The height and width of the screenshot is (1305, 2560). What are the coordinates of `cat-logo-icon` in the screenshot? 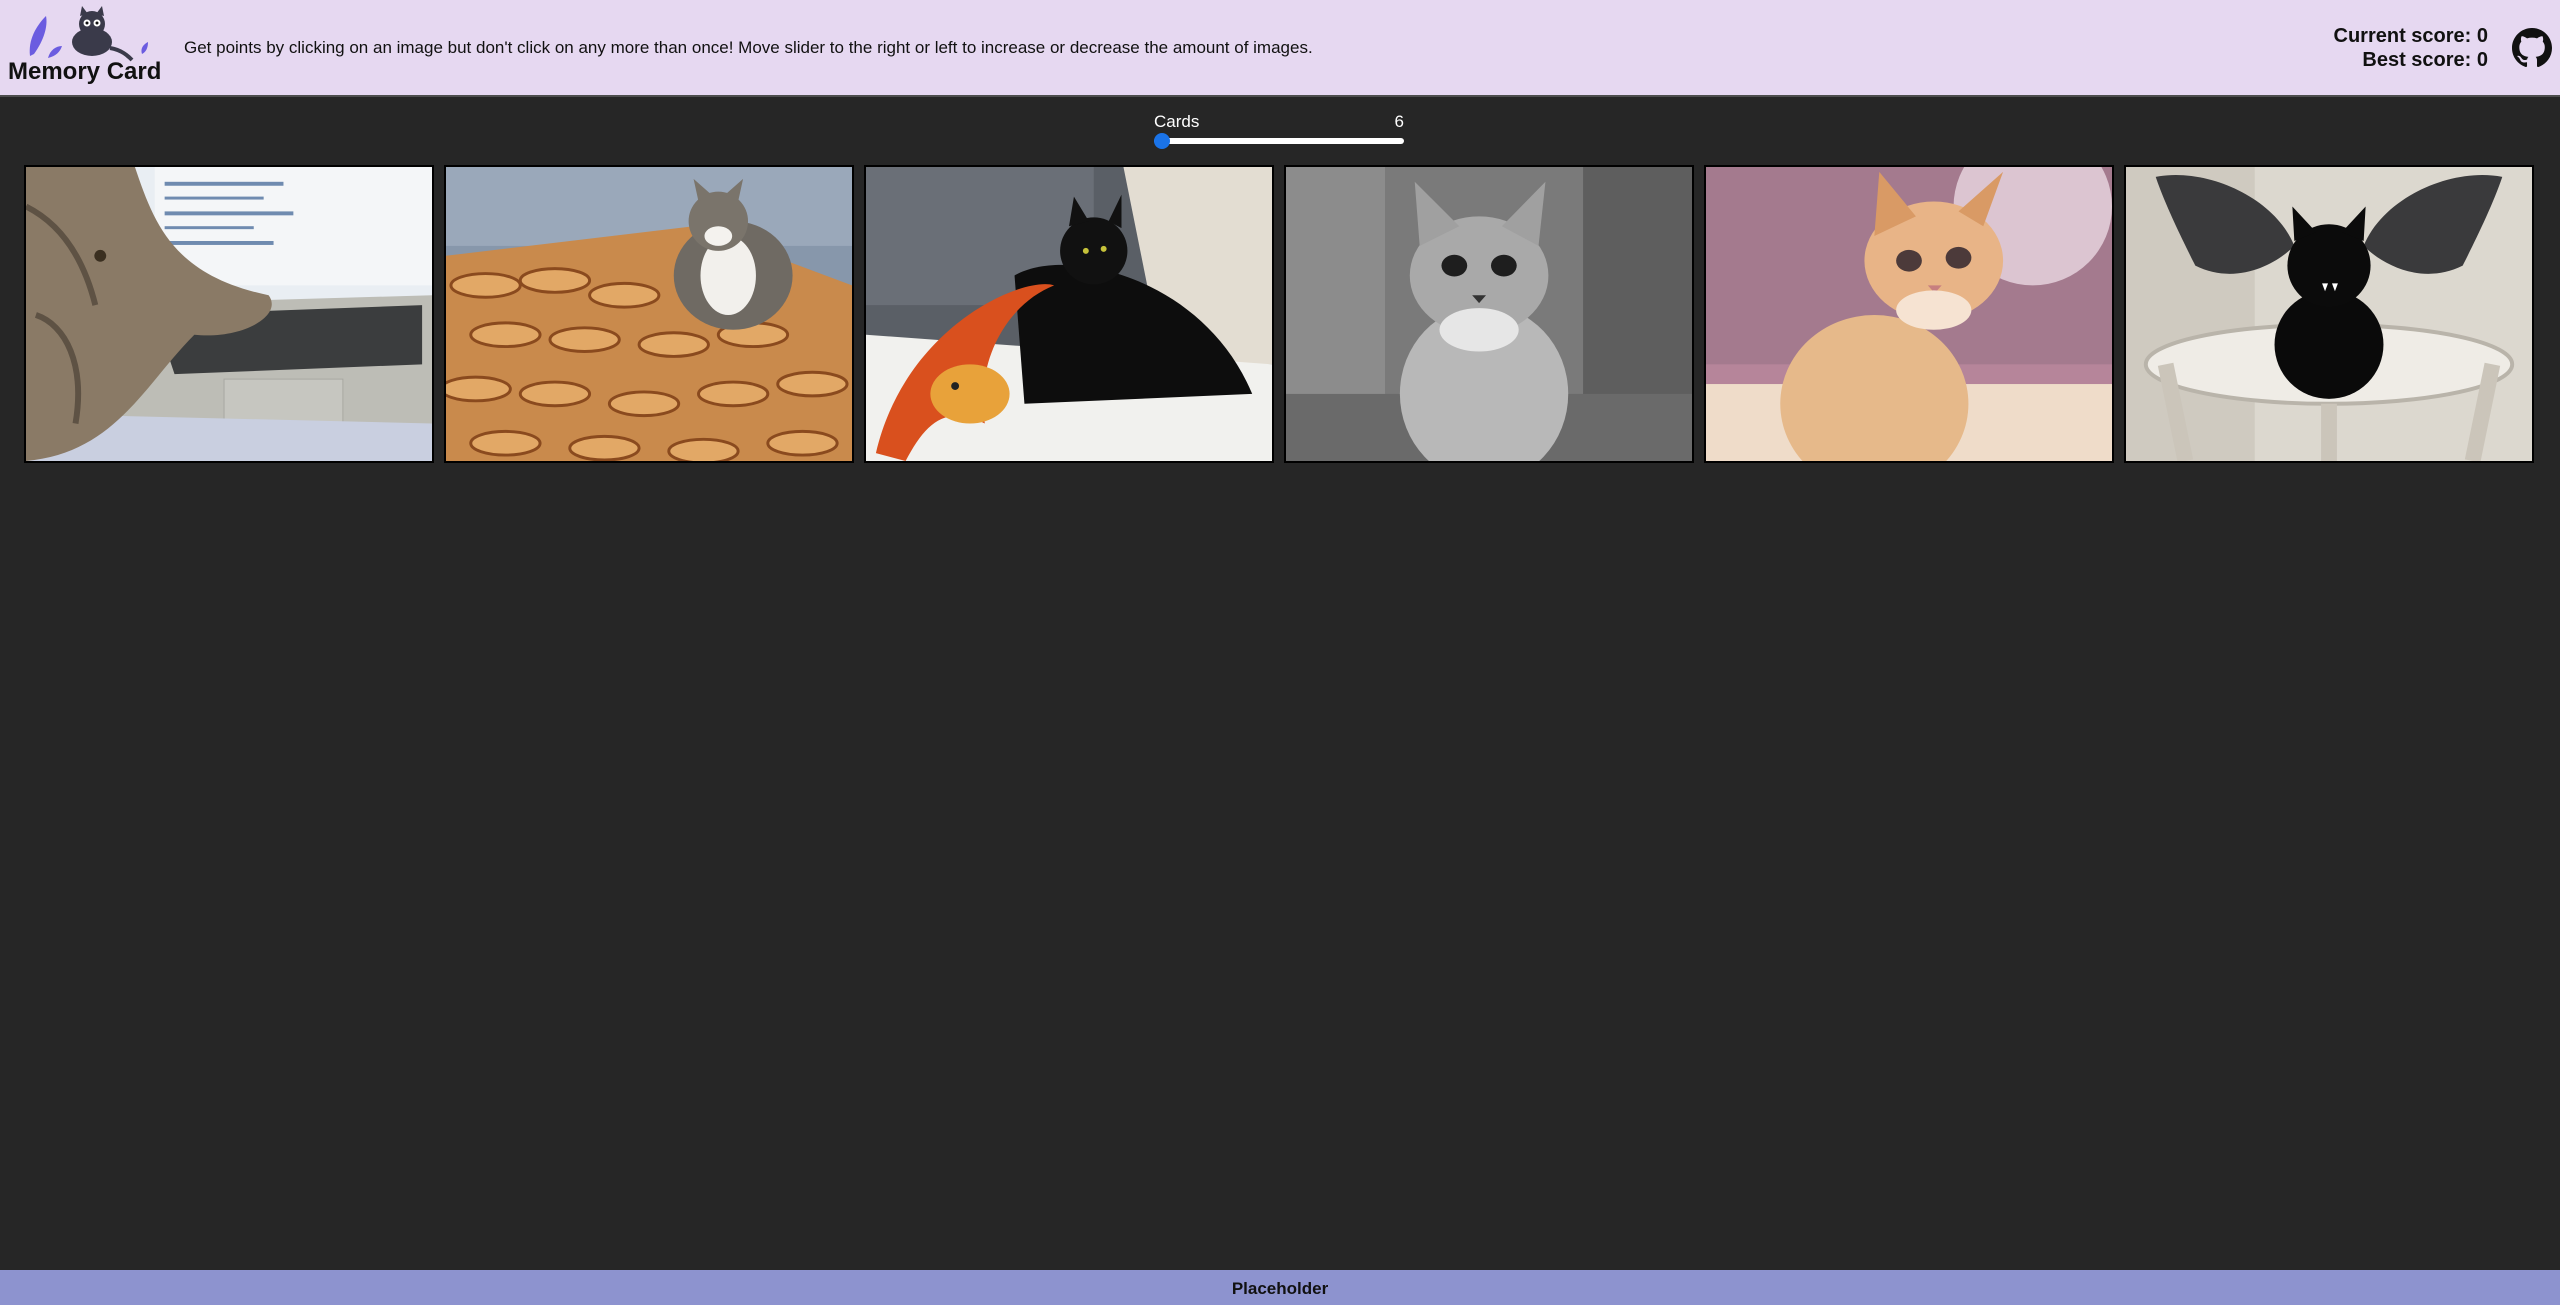 It's located at (88, 34).